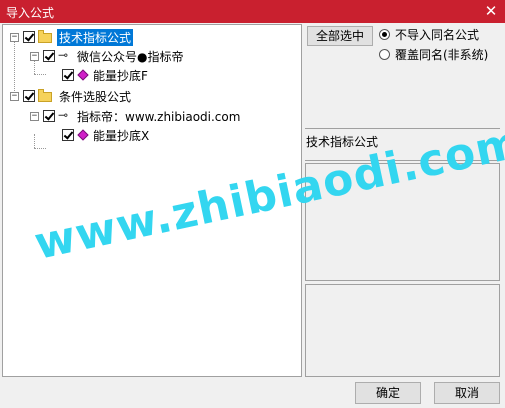 This screenshot has width=505, height=408. Describe the element at coordinates (95, 97) in the screenshot. I see `tree-node-label: 条件选股公式` at that location.